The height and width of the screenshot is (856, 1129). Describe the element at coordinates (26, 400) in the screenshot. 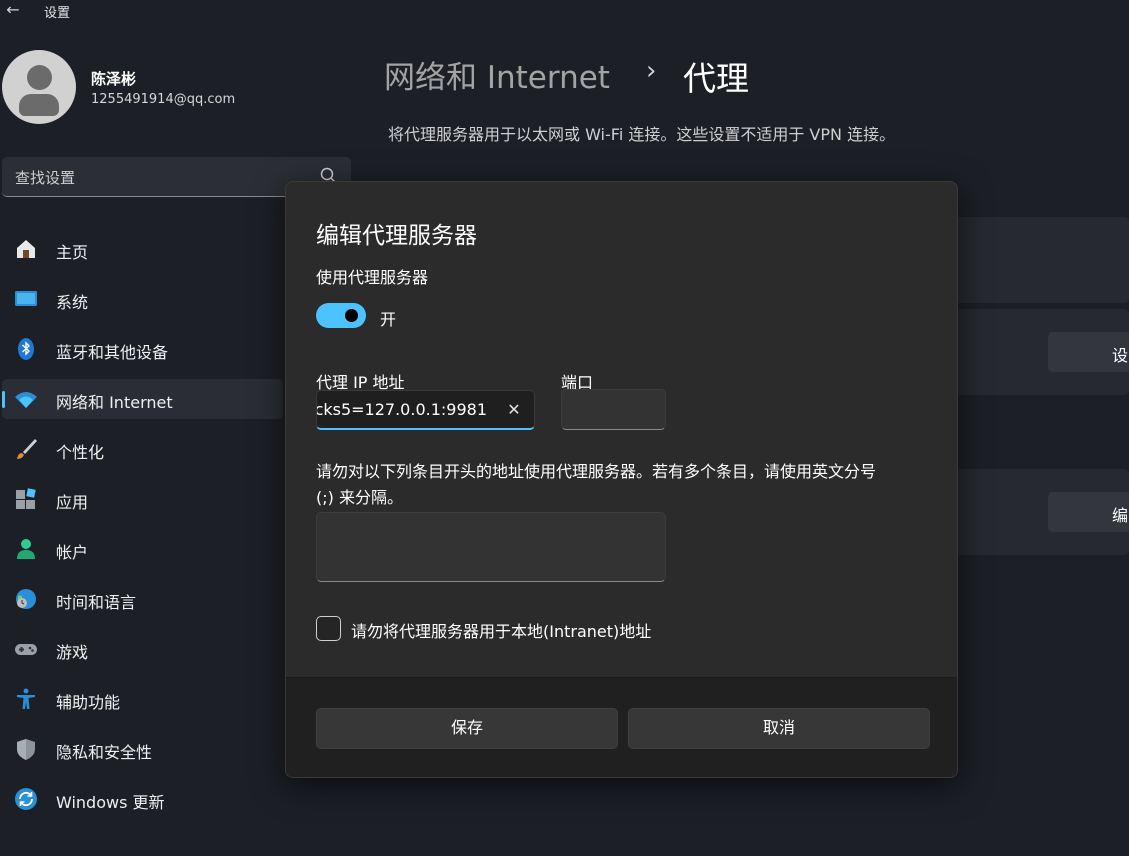

I see `wifi-icon` at that location.